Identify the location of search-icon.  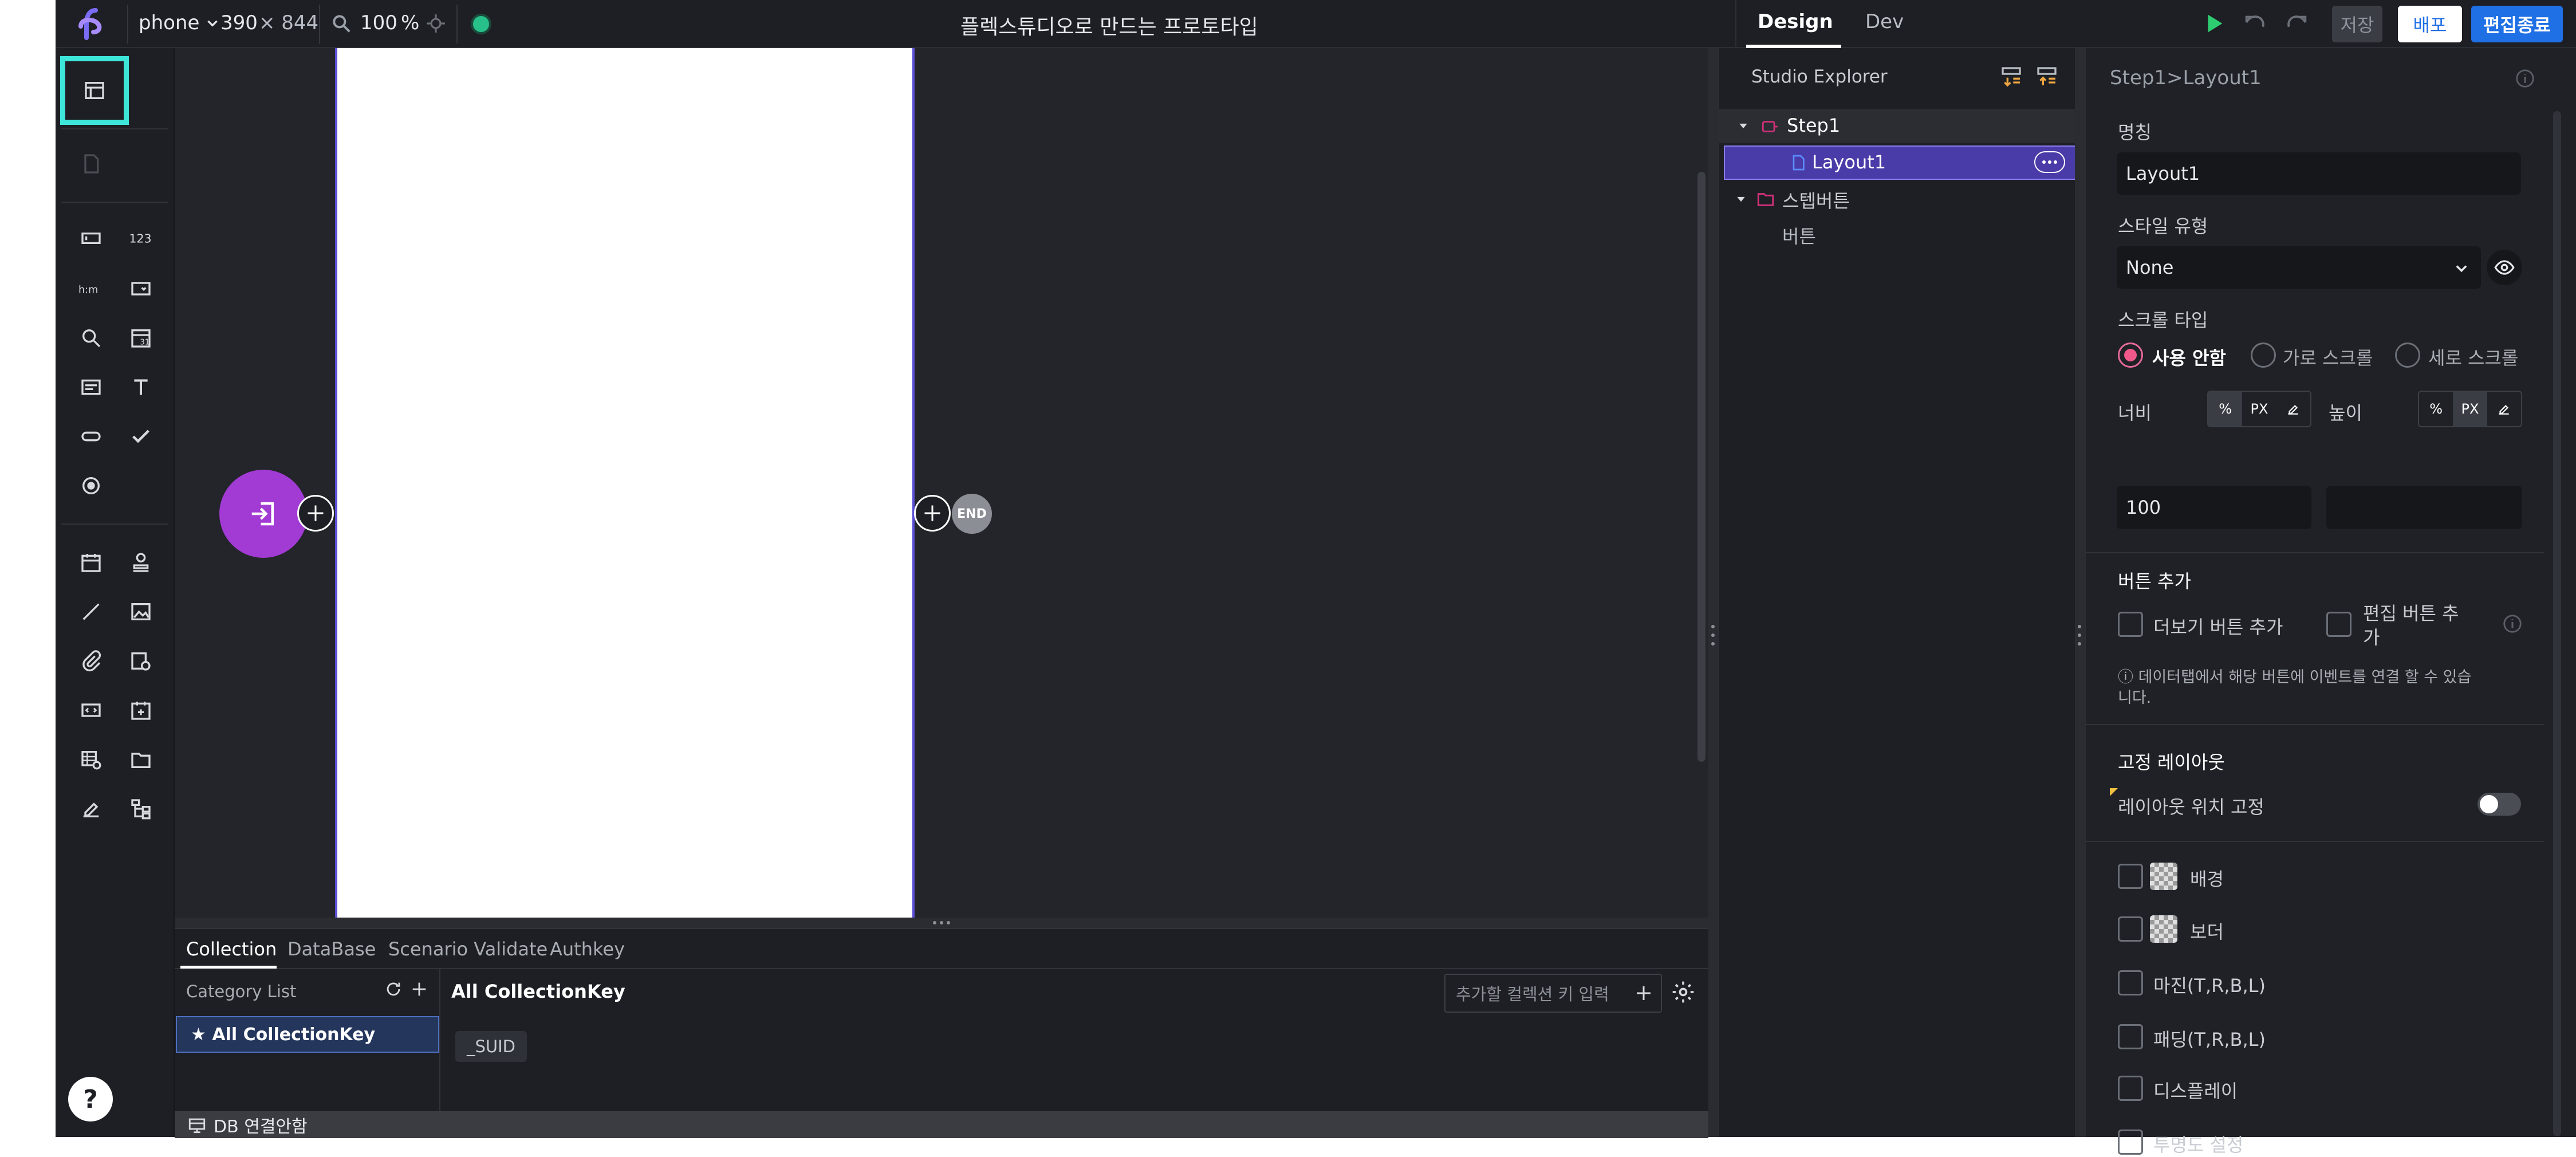
(91, 338).